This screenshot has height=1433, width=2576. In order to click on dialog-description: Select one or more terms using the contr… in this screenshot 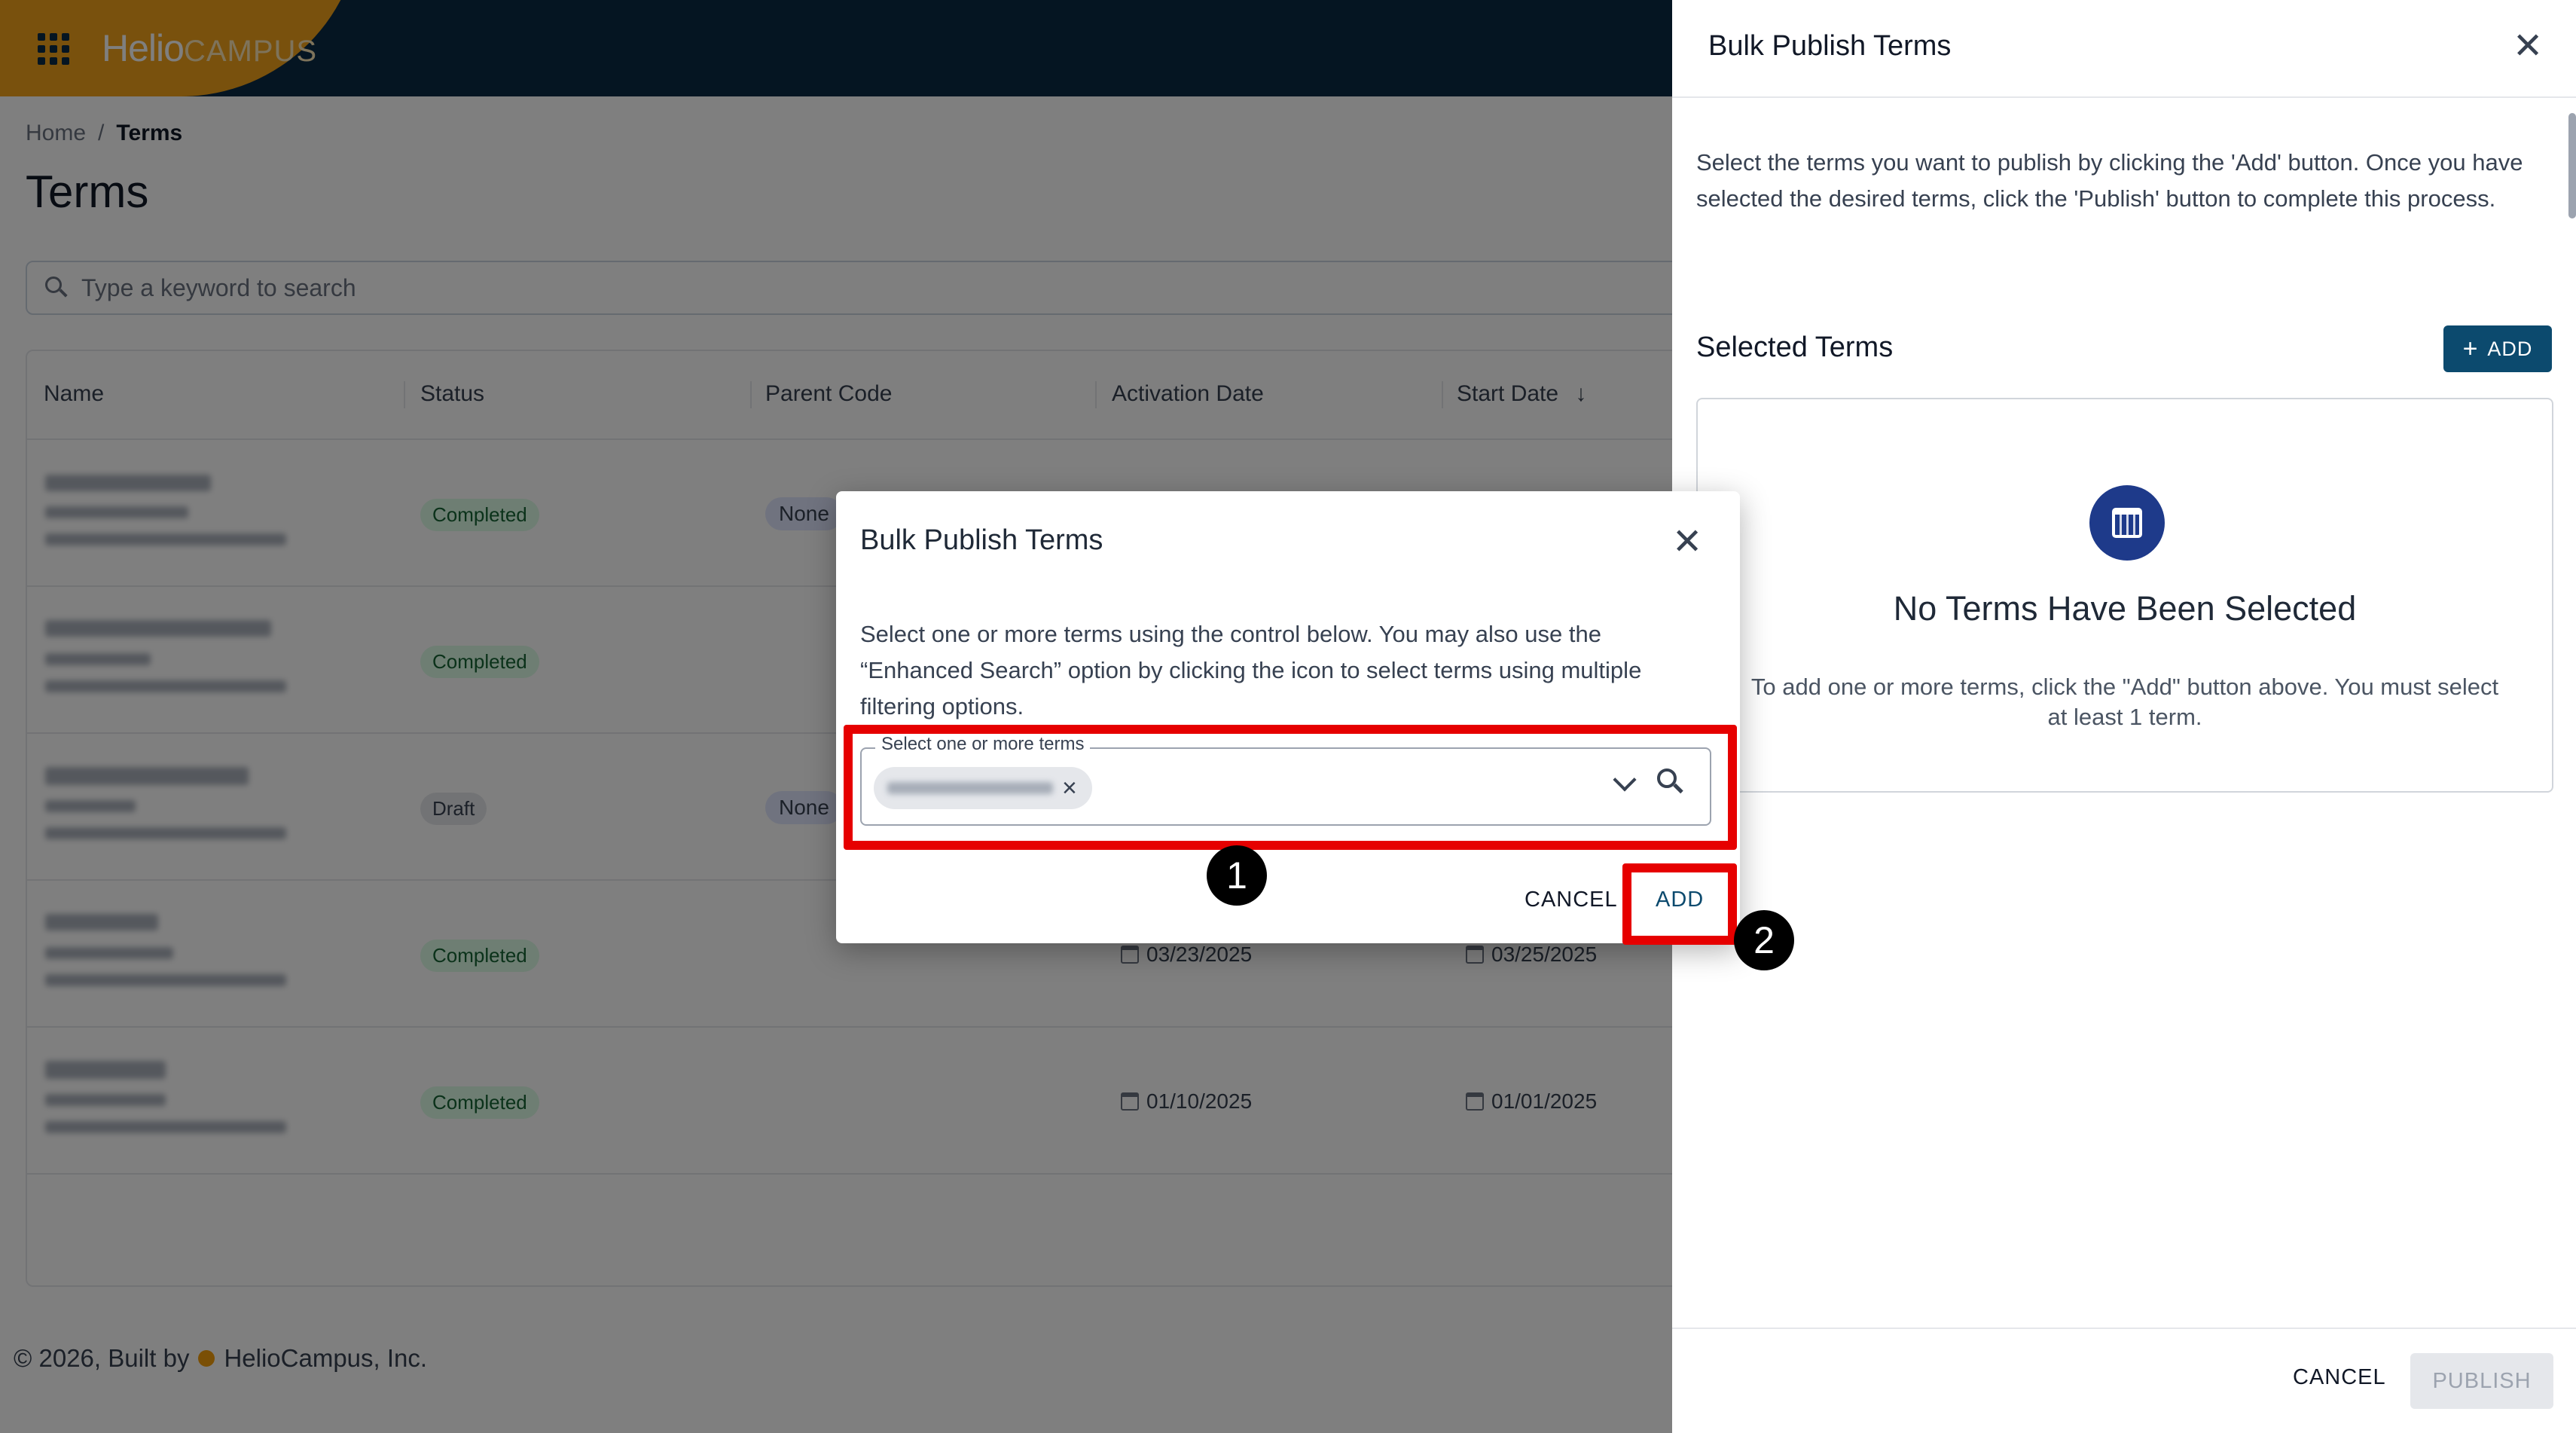, I will do `click(1251, 670)`.